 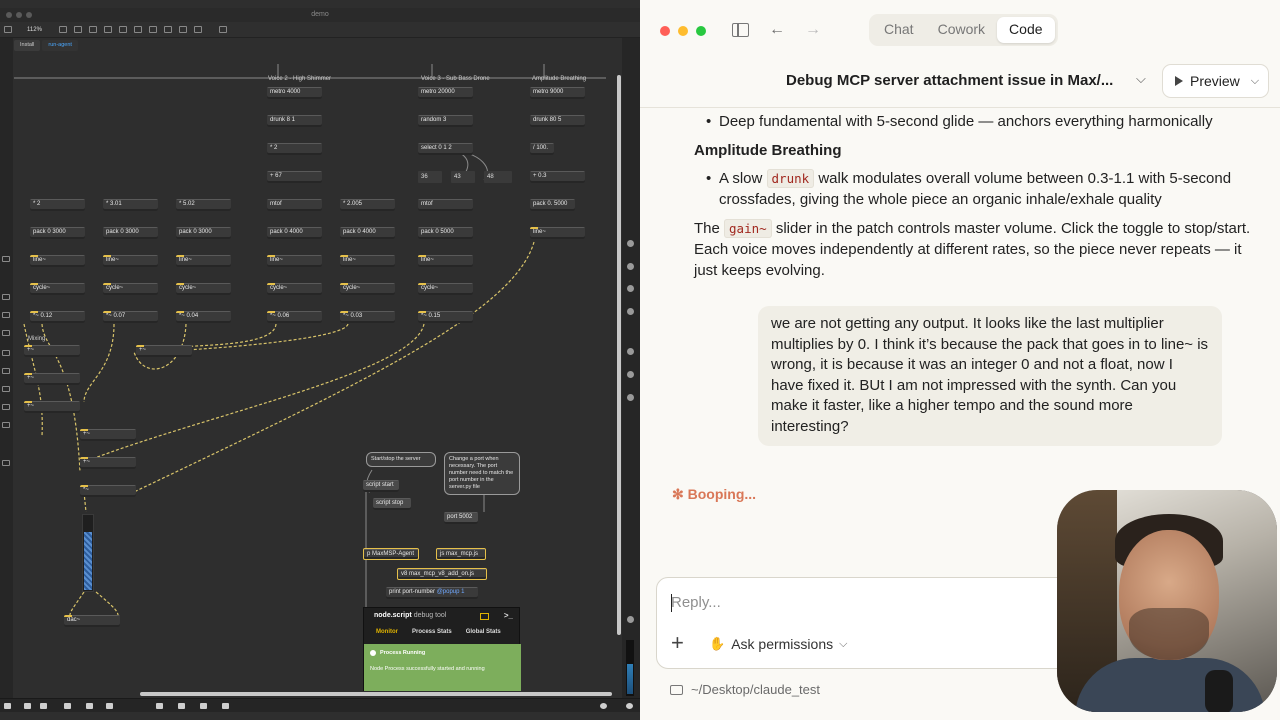 What do you see at coordinates (6, 463) in the screenshot?
I see `star-icon` at bounding box center [6, 463].